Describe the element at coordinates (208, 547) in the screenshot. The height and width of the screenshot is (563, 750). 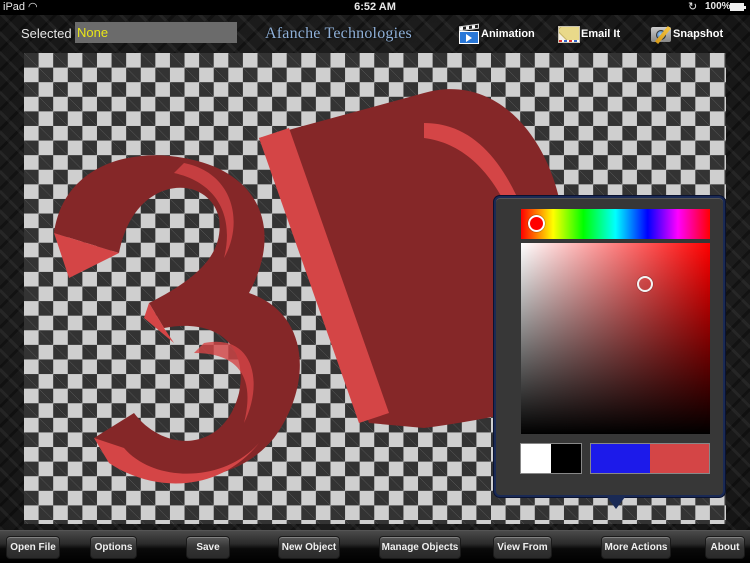
I see `save-button: Save` at that location.